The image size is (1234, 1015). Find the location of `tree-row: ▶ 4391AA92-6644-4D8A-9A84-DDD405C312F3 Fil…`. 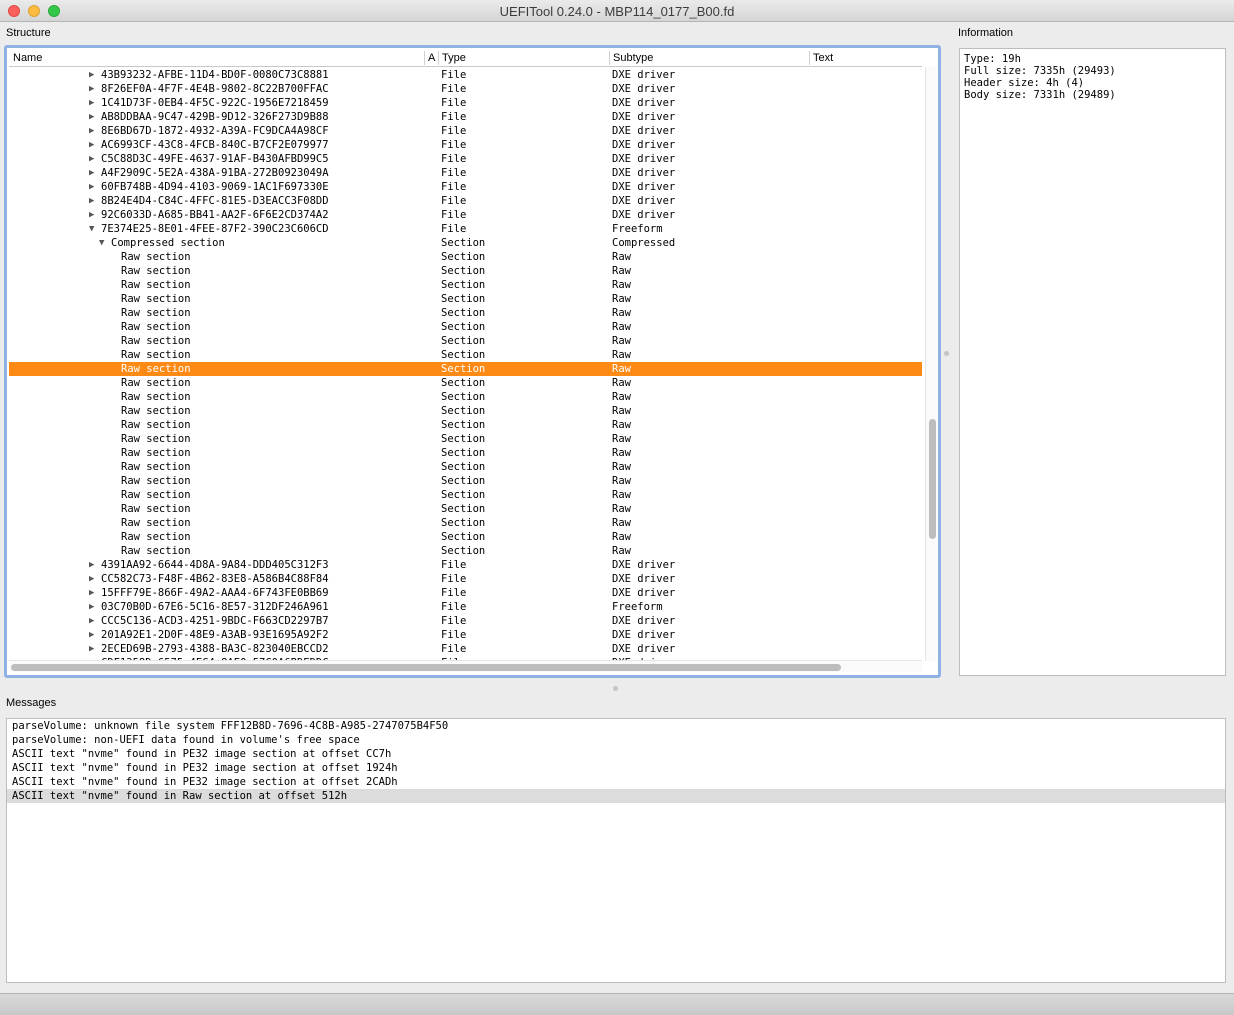

tree-row: ▶ 4391AA92-6644-4D8A-9A84-DDD405C312F3 Fil… is located at coordinates (465, 565).